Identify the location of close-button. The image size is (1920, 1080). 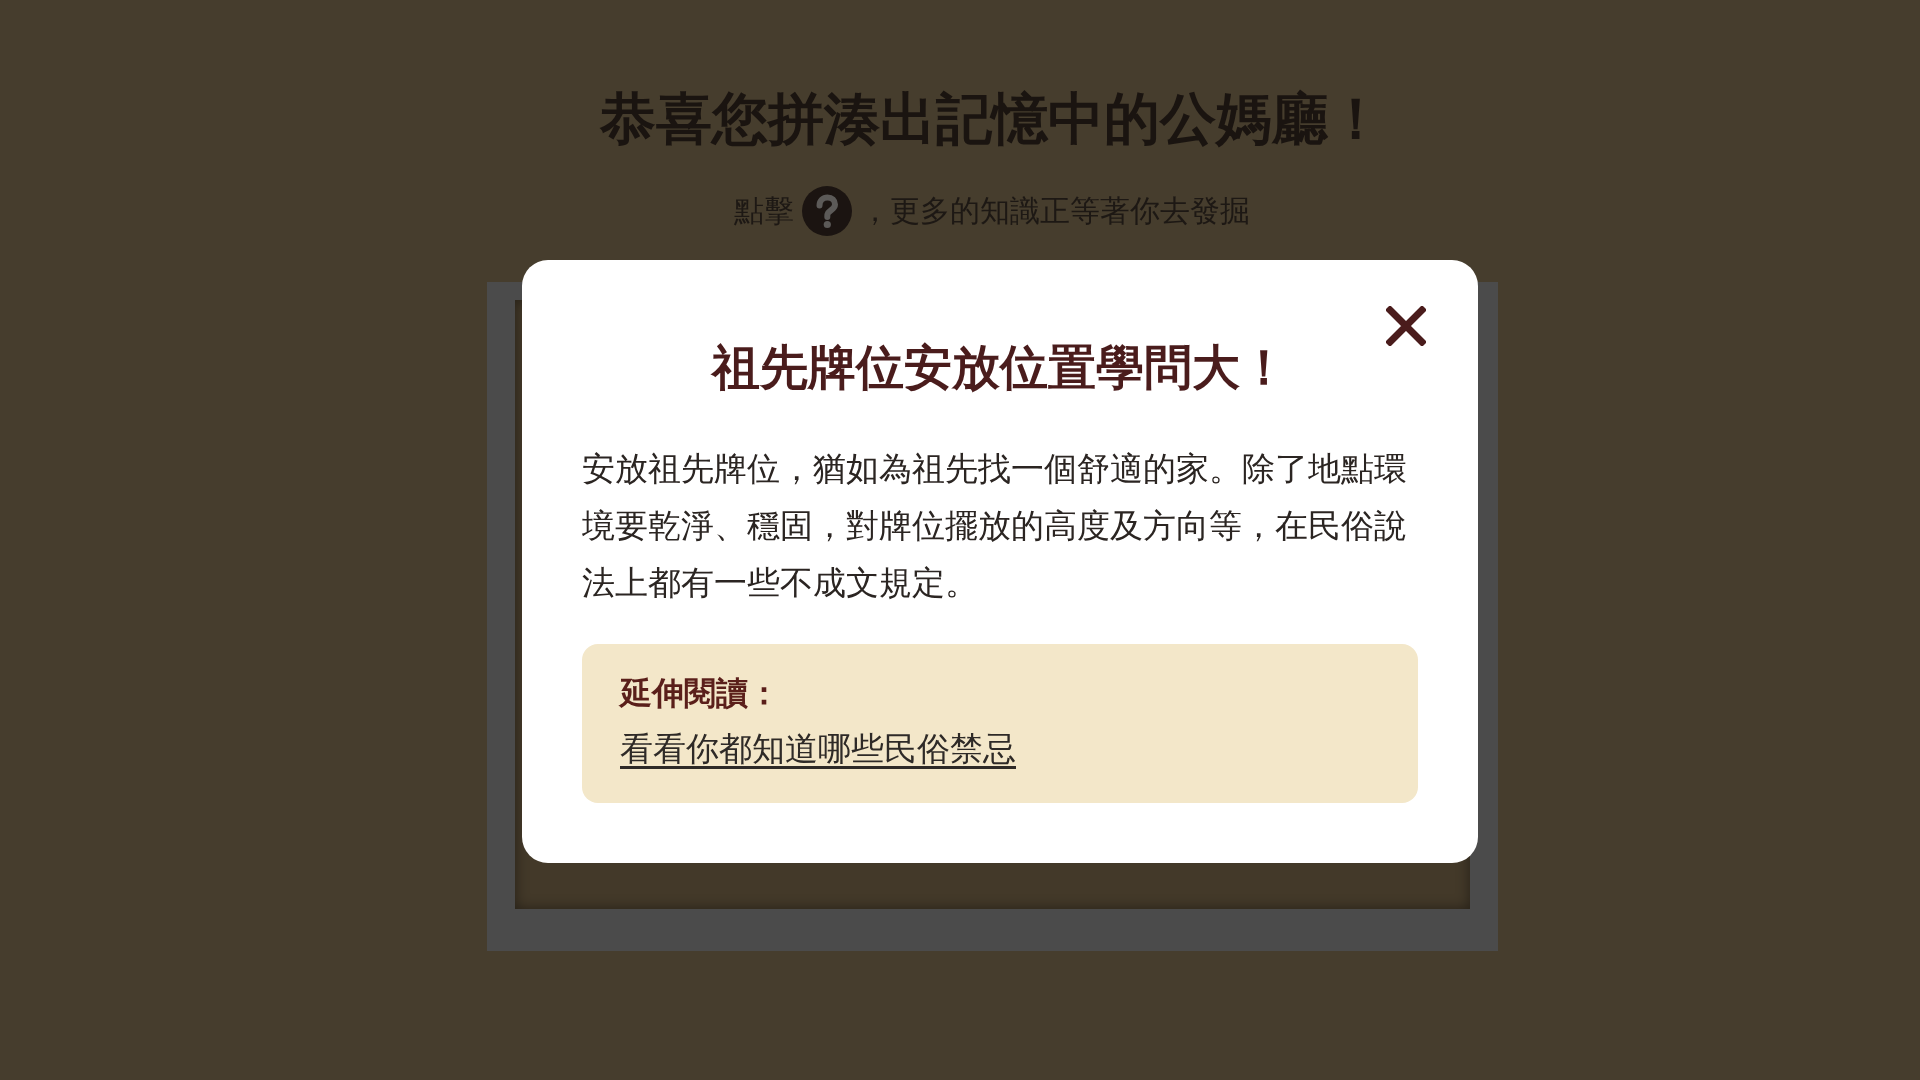
(1406, 326).